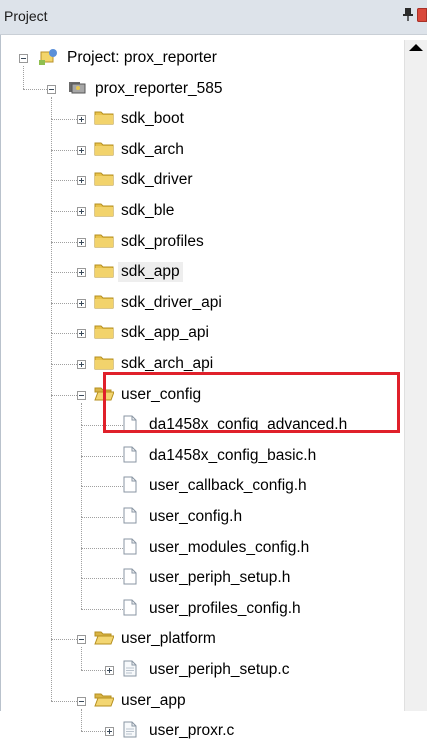 This screenshot has width=427, height=742. Describe the element at coordinates (147, 211) in the screenshot. I see `tree-item-sdk_ble: sdk_ble` at that location.